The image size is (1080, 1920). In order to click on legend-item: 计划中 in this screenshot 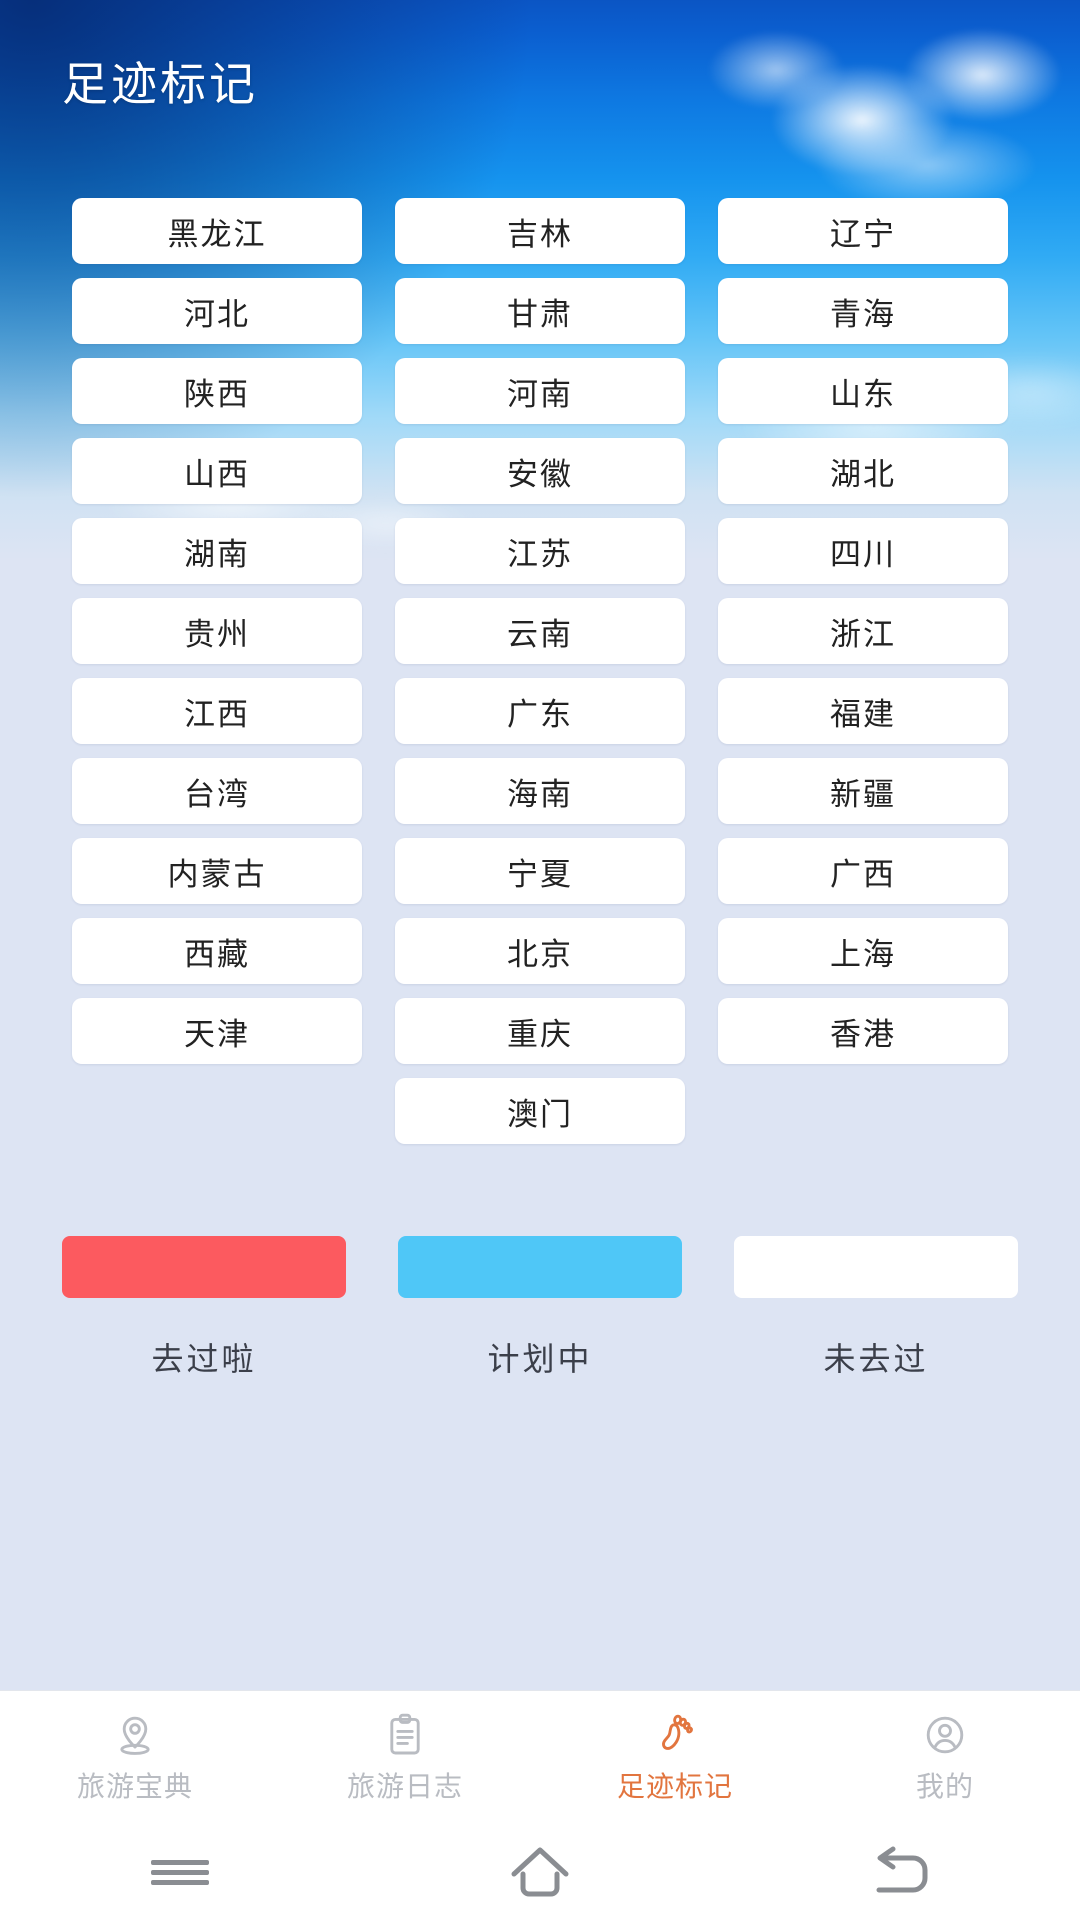, I will do `click(540, 1308)`.